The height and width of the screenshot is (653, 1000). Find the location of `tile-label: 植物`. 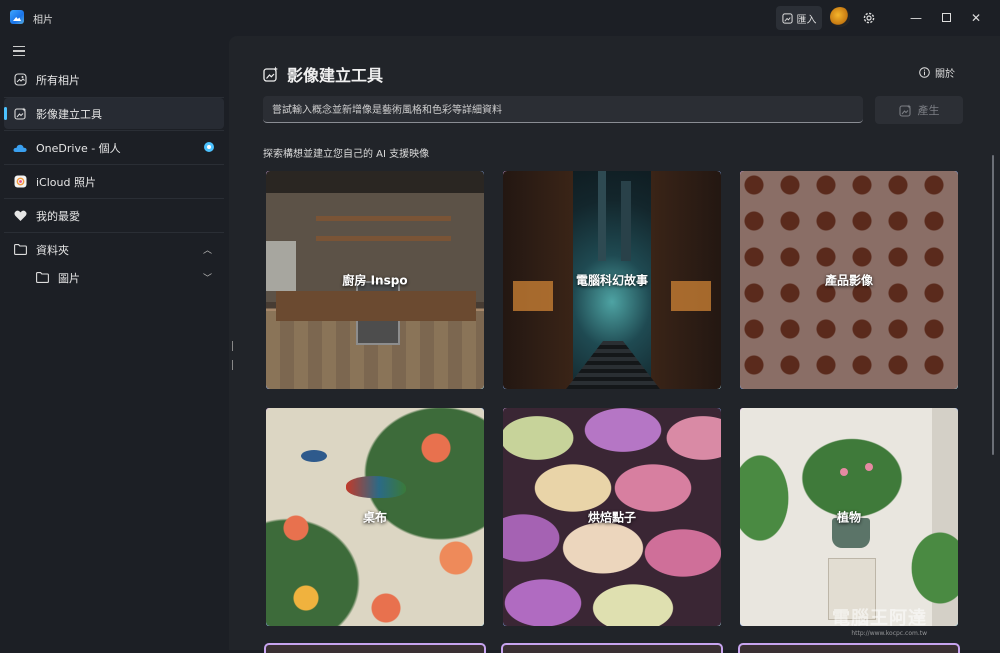

tile-label: 植物 is located at coordinates (848, 517).